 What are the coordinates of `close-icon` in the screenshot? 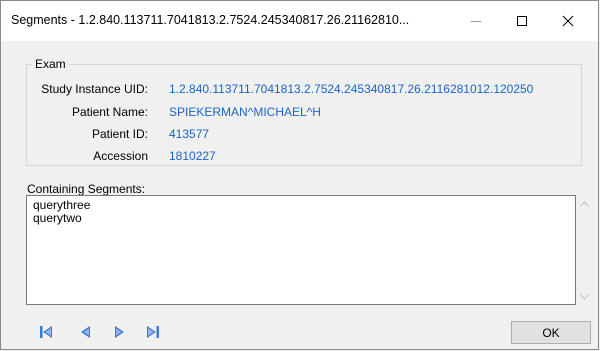 It's located at (568, 21).